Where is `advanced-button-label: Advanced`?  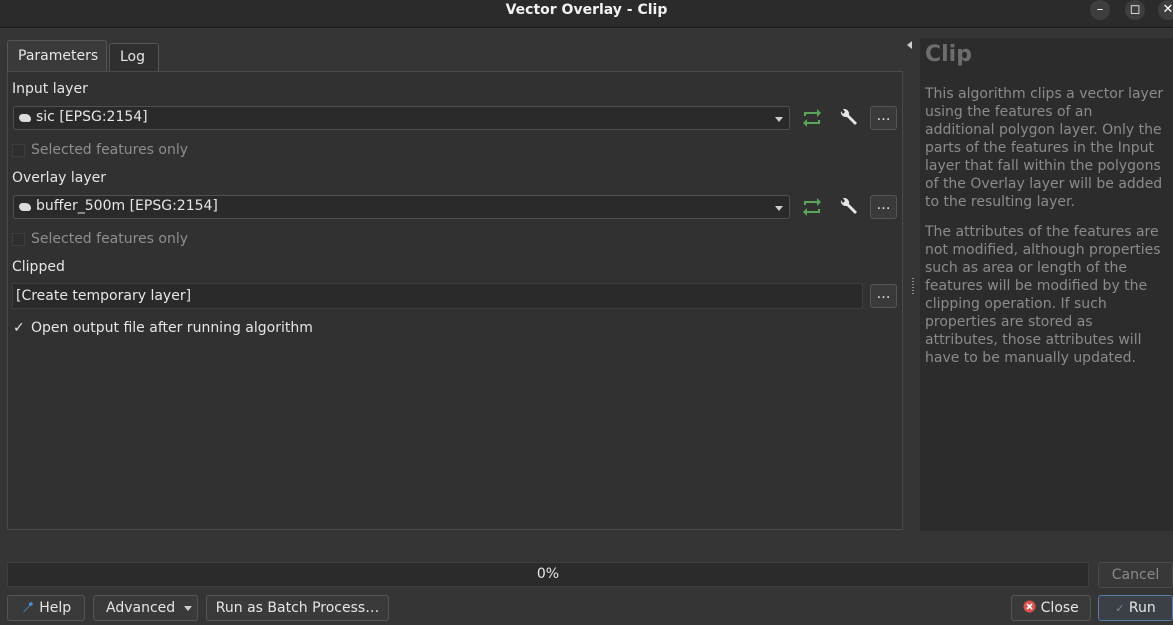
advanced-button-label: Advanced is located at coordinates (141, 608).